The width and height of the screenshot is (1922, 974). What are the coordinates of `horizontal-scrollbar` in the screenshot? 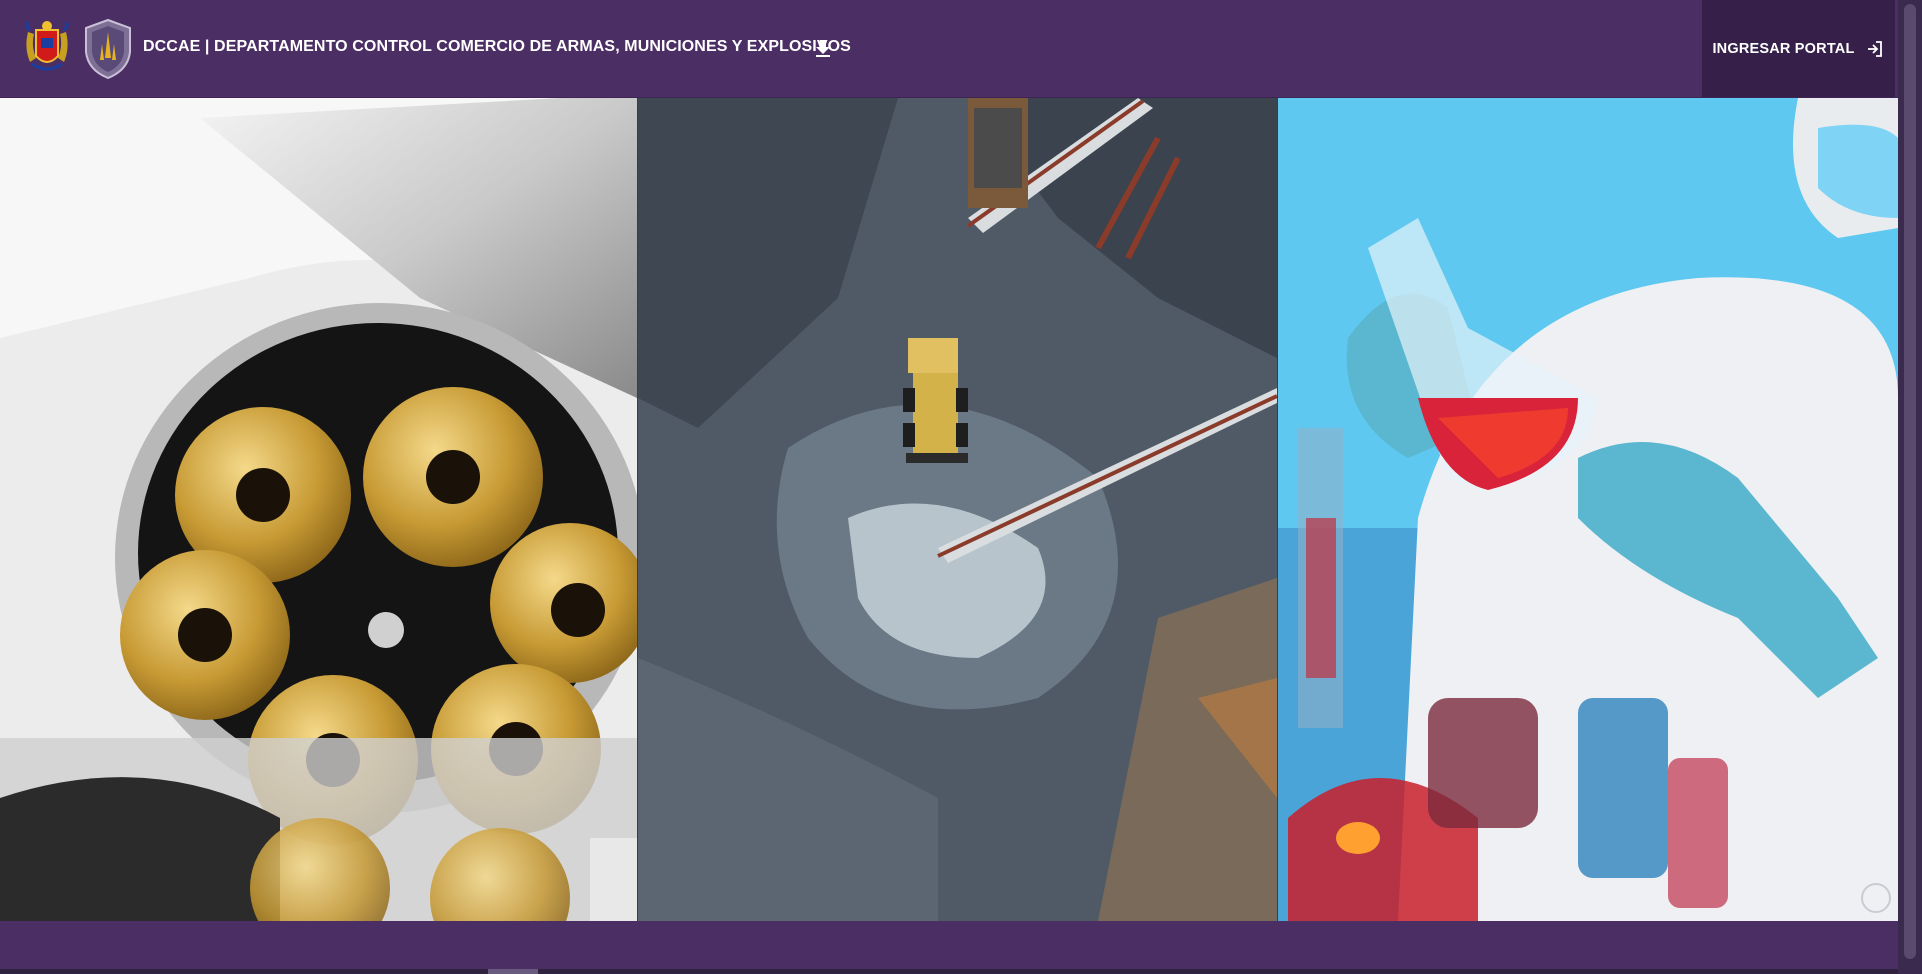 It's located at (949, 971).